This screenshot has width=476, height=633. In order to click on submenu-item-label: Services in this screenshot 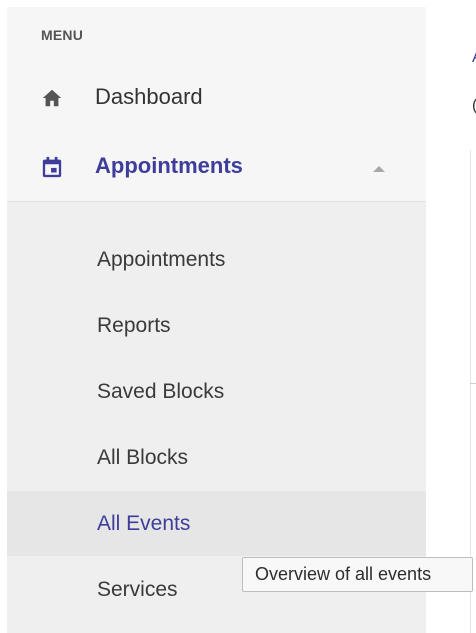, I will do `click(137, 589)`.